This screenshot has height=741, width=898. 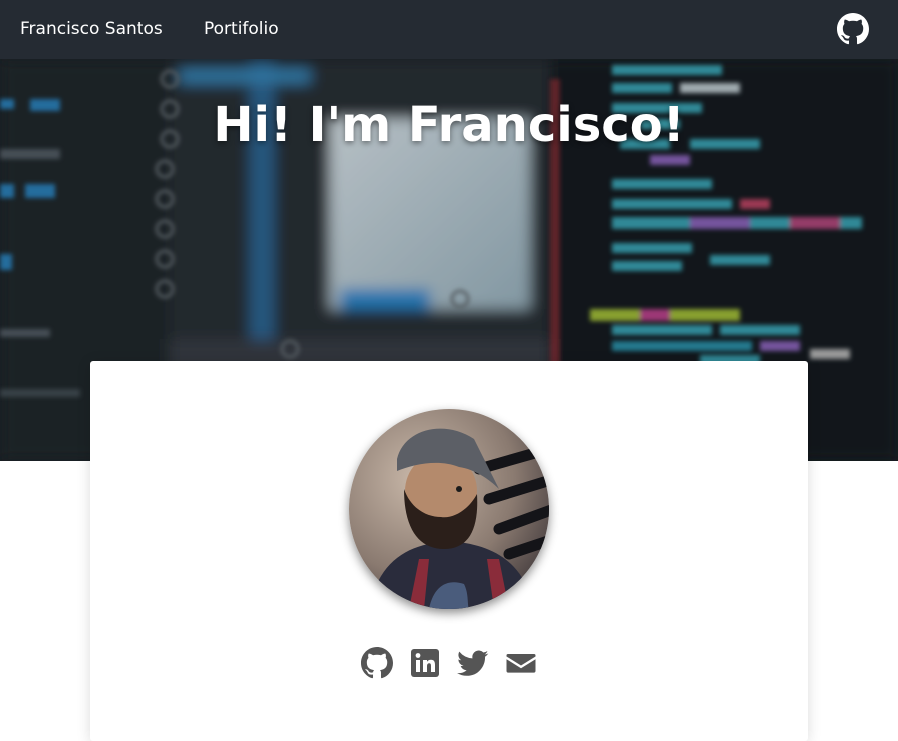 What do you see at coordinates (449, 663) in the screenshot?
I see `social-links` at bounding box center [449, 663].